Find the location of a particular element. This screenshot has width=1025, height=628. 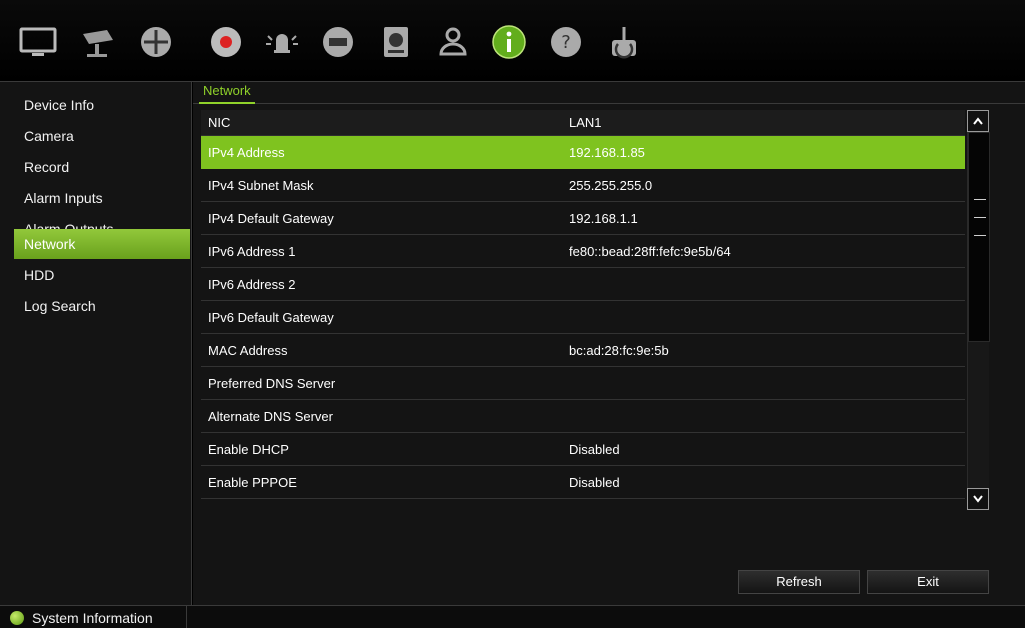

table-row: IPv4 Subnet Mask 255.255.255.0 is located at coordinates (583, 185).